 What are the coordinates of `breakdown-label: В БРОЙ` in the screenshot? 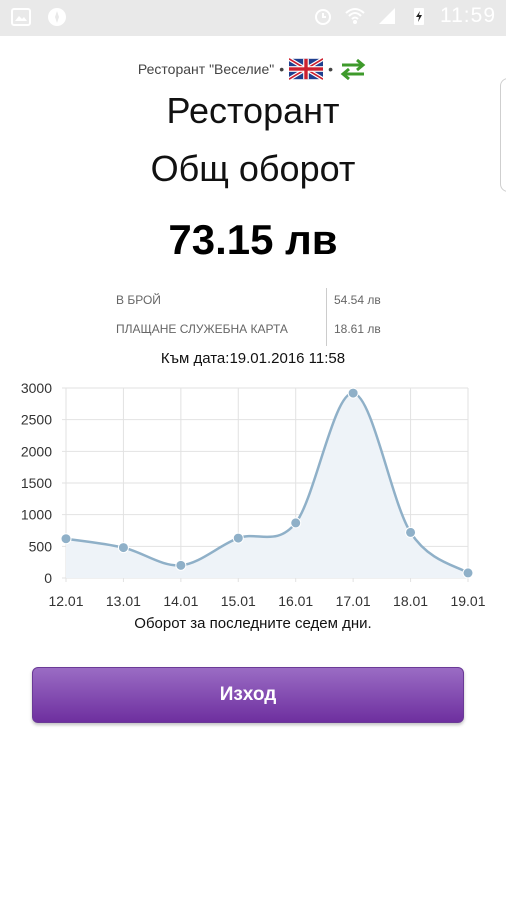 It's located at (138, 300).